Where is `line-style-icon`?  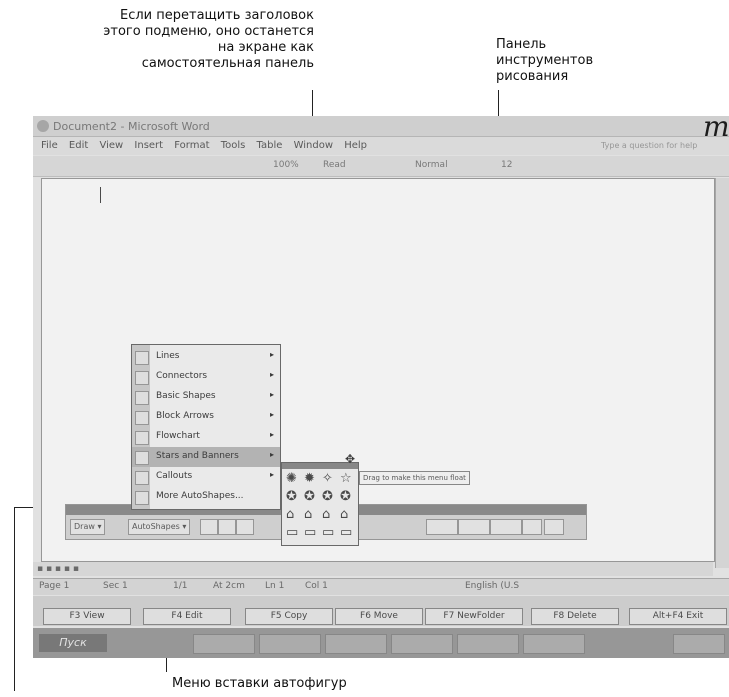
line-style-icon is located at coordinates (532, 527).